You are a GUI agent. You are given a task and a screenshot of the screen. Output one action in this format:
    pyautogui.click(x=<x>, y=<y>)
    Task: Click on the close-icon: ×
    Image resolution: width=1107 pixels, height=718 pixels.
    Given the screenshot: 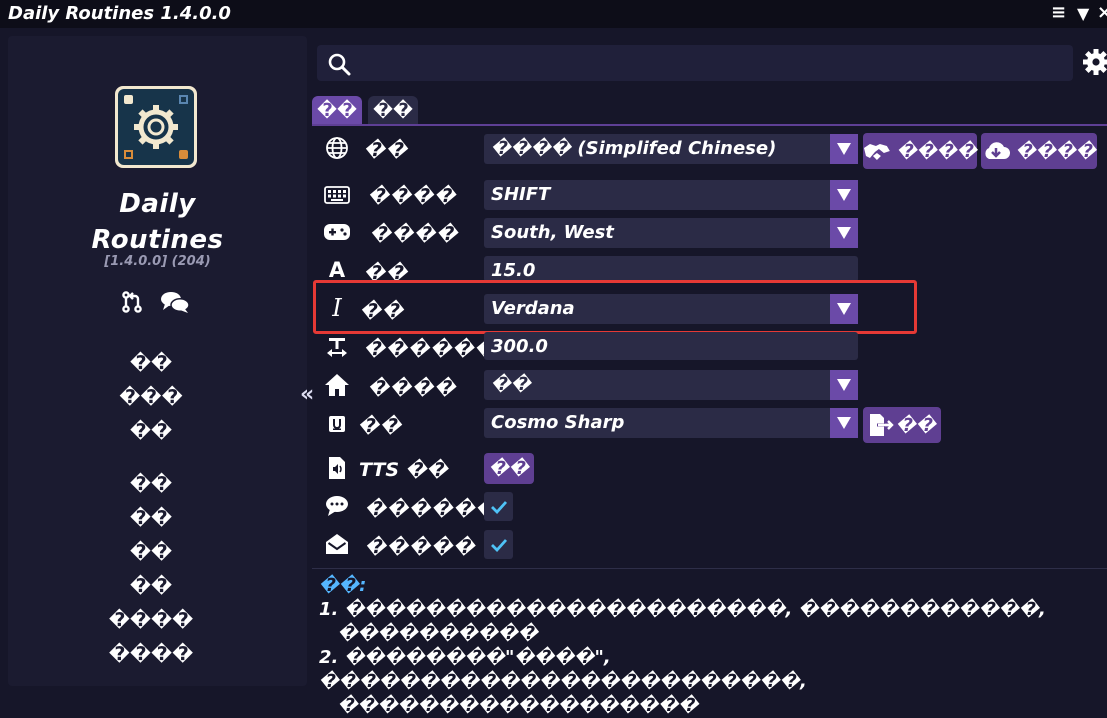 What is the action you would take?
    pyautogui.click(x=1102, y=12)
    